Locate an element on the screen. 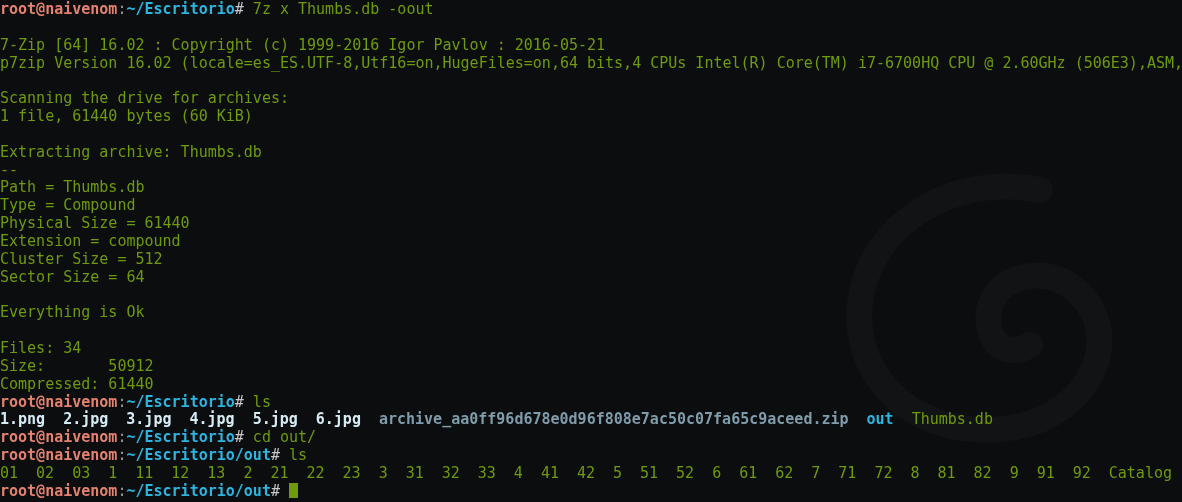  file-name: 72 is located at coordinates (883, 473).